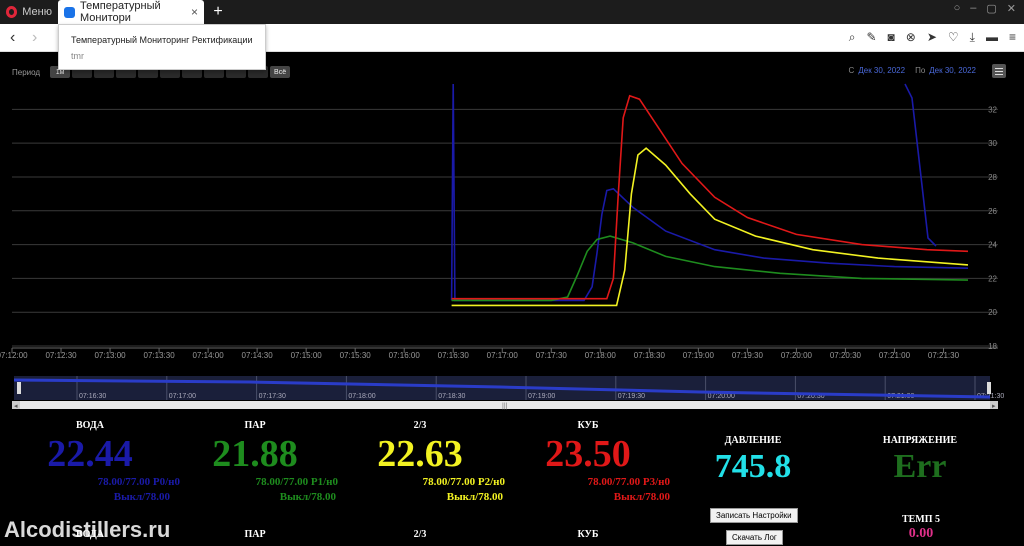  I want to click on x-tick-label: 07:12:30, so click(61, 355).